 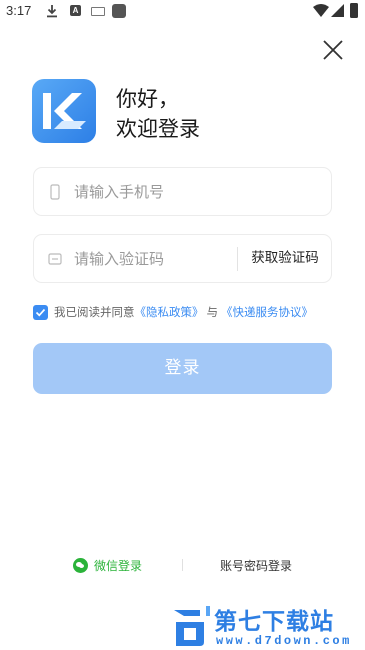 What do you see at coordinates (182, 368) in the screenshot?
I see `login-button: 登录` at bounding box center [182, 368].